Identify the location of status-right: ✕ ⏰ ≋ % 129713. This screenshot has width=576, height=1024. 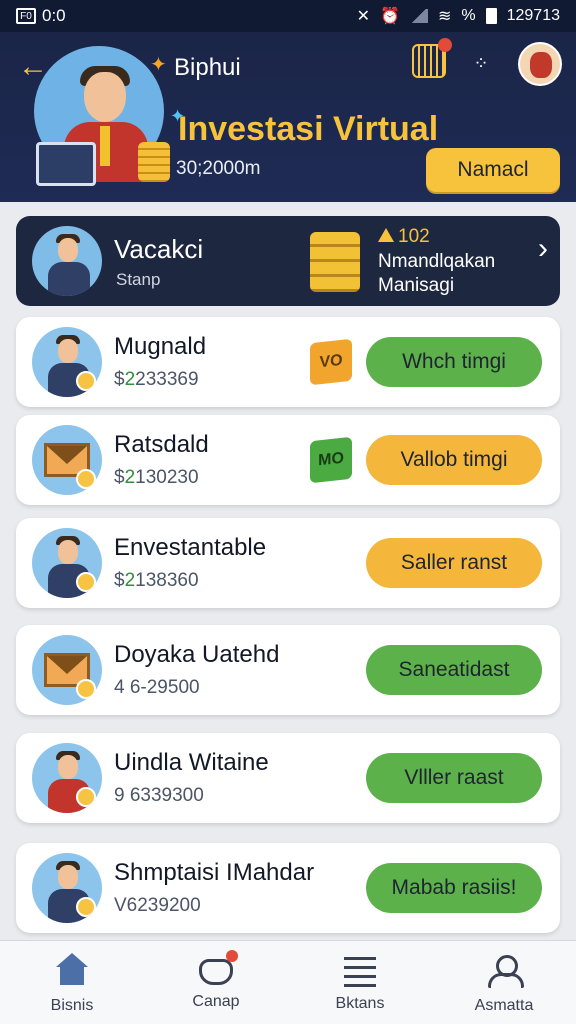
(458, 16).